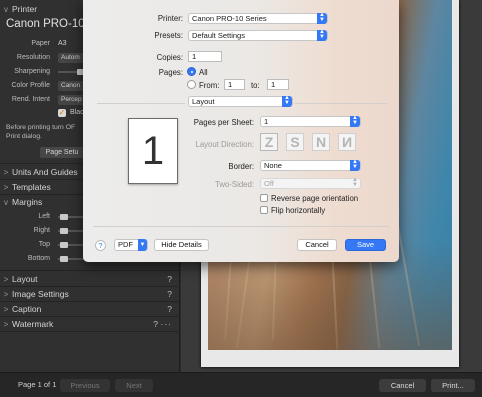  What do you see at coordinates (40, 43) in the screenshot?
I see `paper-label: Paper` at bounding box center [40, 43].